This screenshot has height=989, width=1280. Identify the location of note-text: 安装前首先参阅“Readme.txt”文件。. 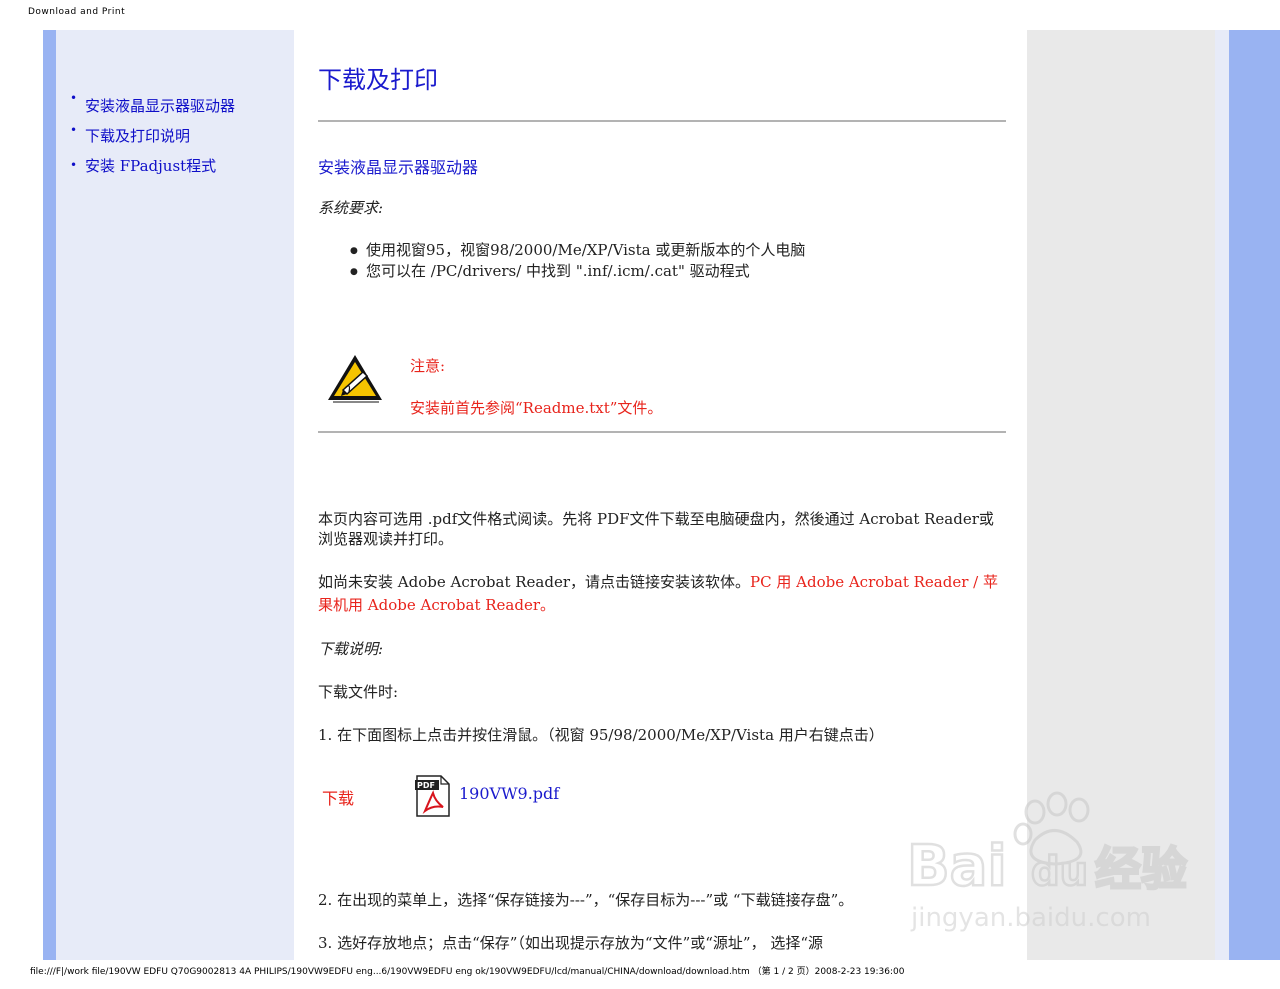
(536, 408).